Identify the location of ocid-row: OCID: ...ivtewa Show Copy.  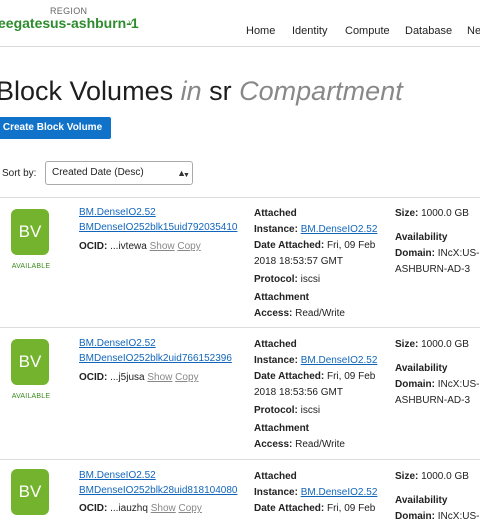
(140, 246).